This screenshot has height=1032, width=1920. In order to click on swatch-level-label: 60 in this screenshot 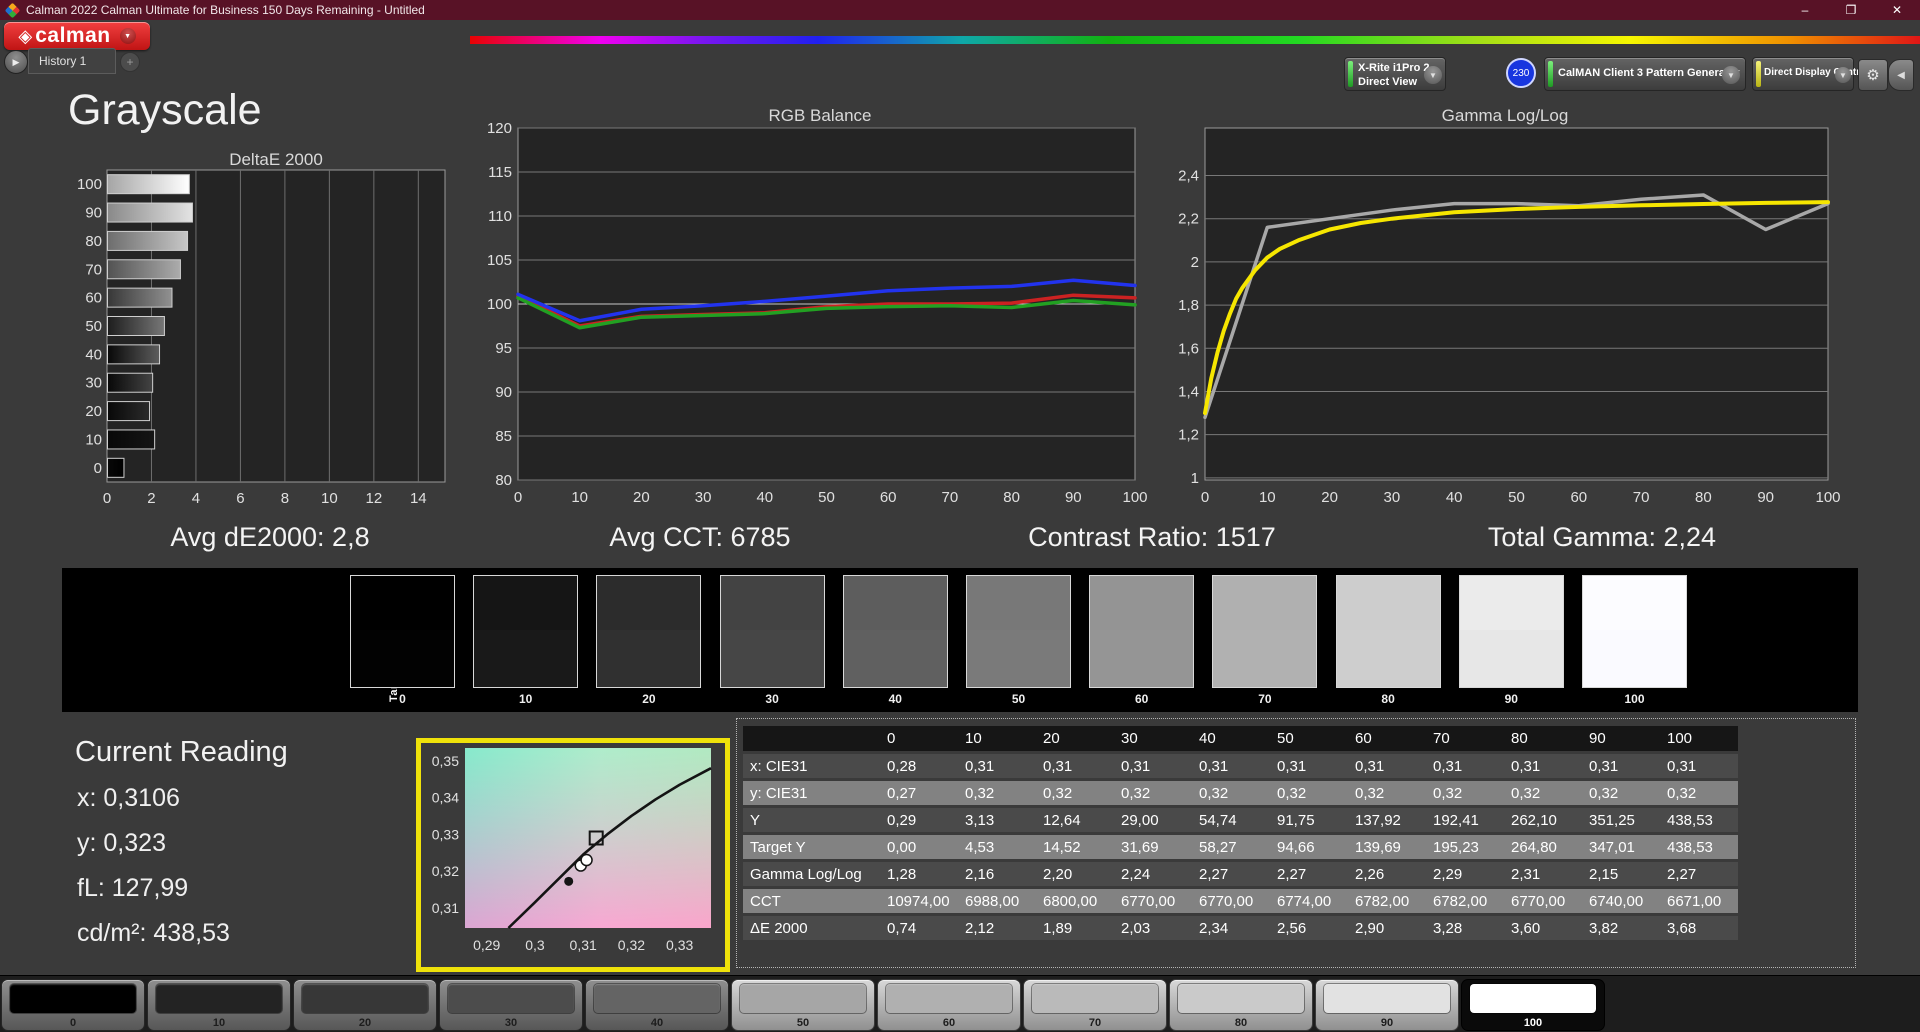, I will do `click(1142, 699)`.